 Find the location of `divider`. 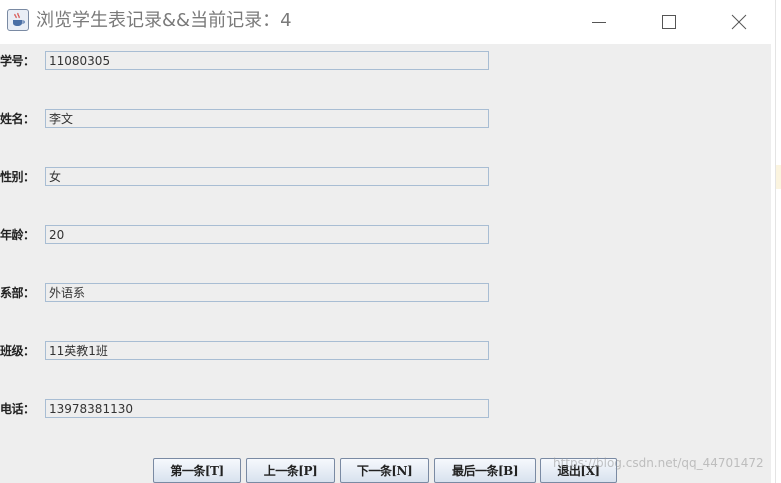

divider is located at coordinates (775, 241).